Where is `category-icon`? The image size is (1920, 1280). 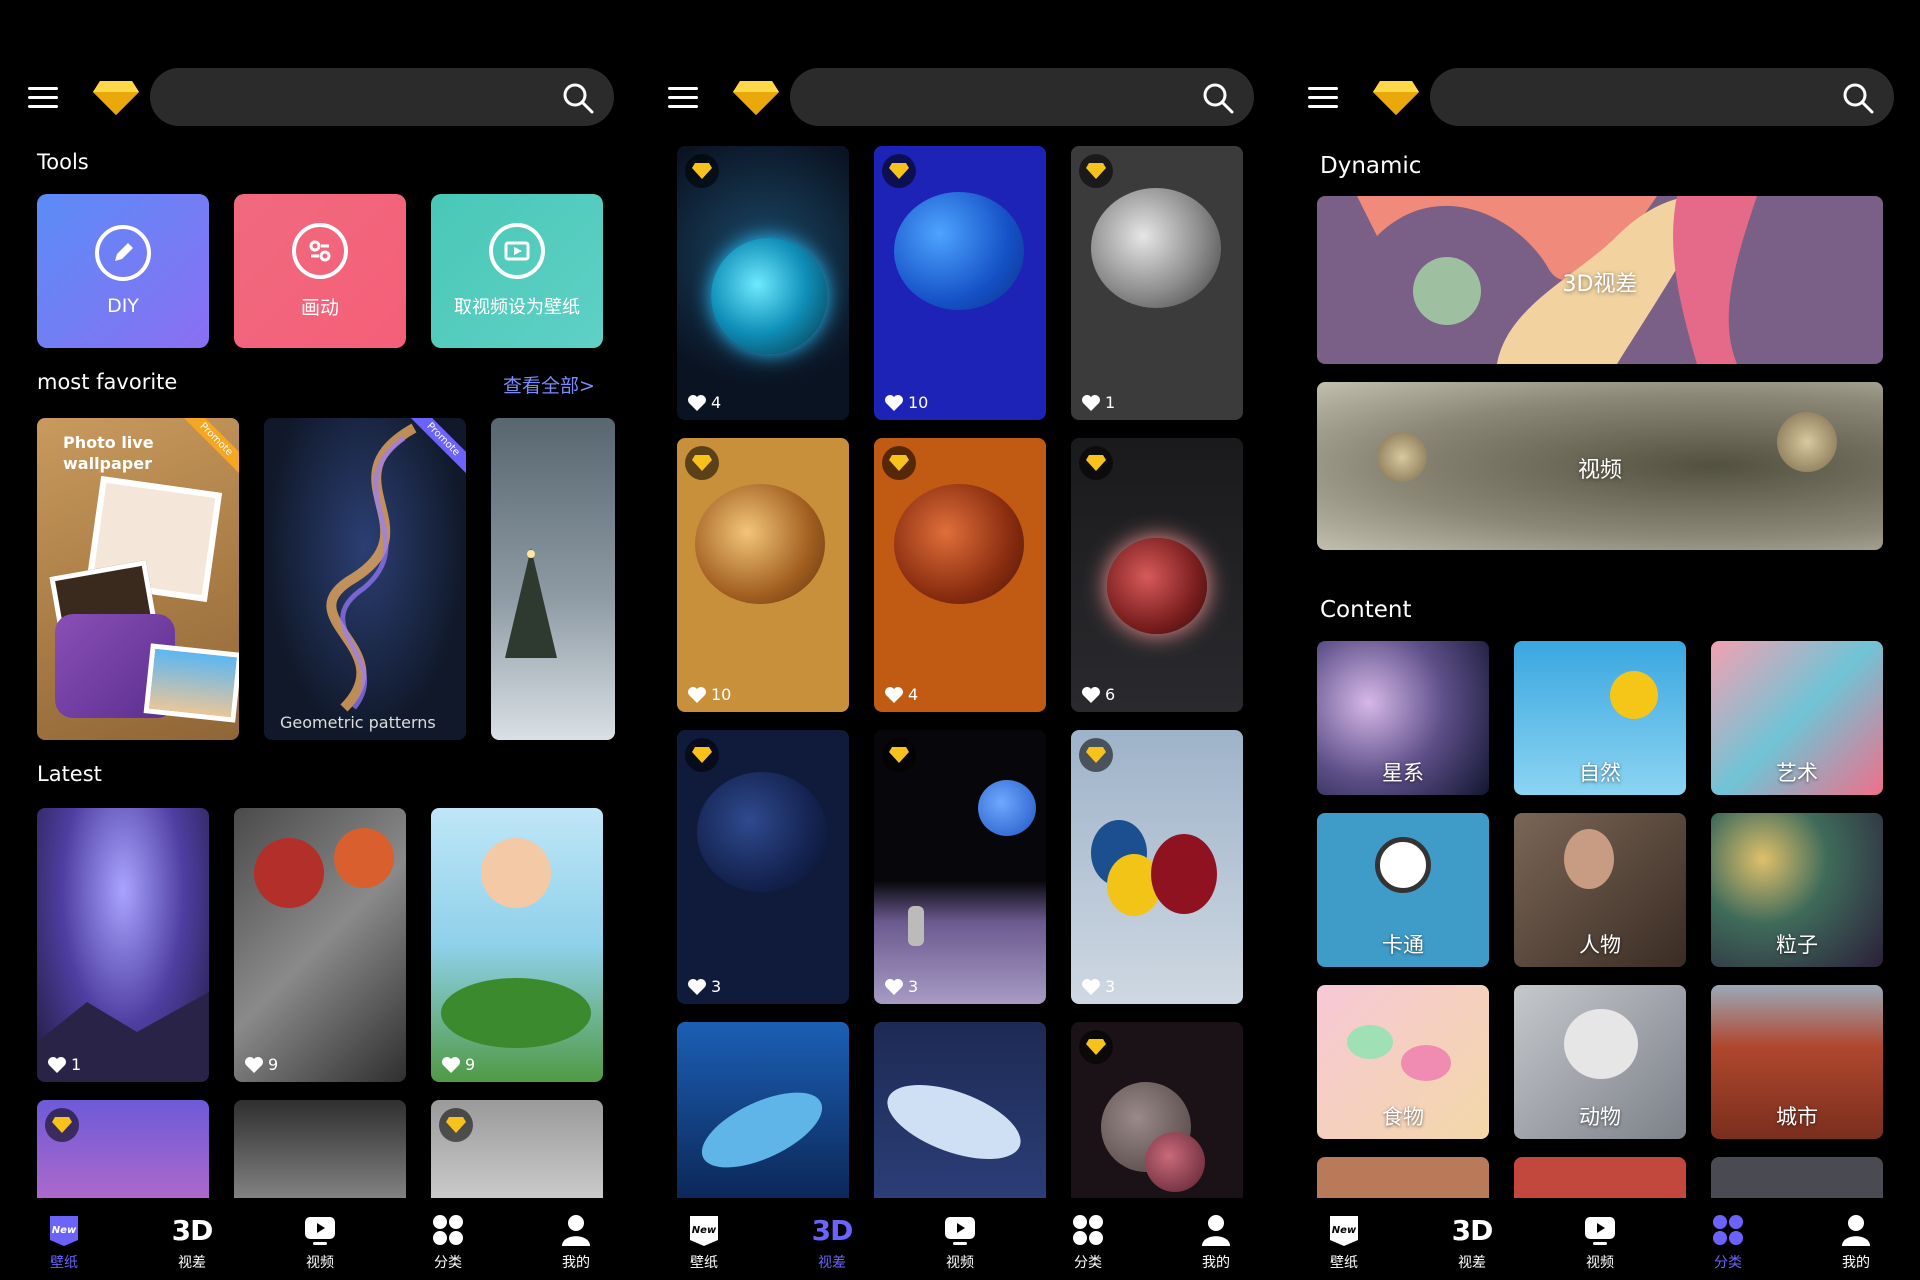 category-icon is located at coordinates (448, 1230).